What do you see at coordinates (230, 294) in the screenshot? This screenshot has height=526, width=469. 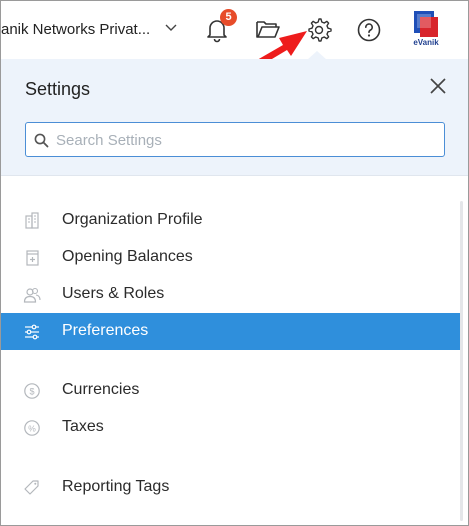 I see `menu-item-users-roles: Users & Roles` at bounding box center [230, 294].